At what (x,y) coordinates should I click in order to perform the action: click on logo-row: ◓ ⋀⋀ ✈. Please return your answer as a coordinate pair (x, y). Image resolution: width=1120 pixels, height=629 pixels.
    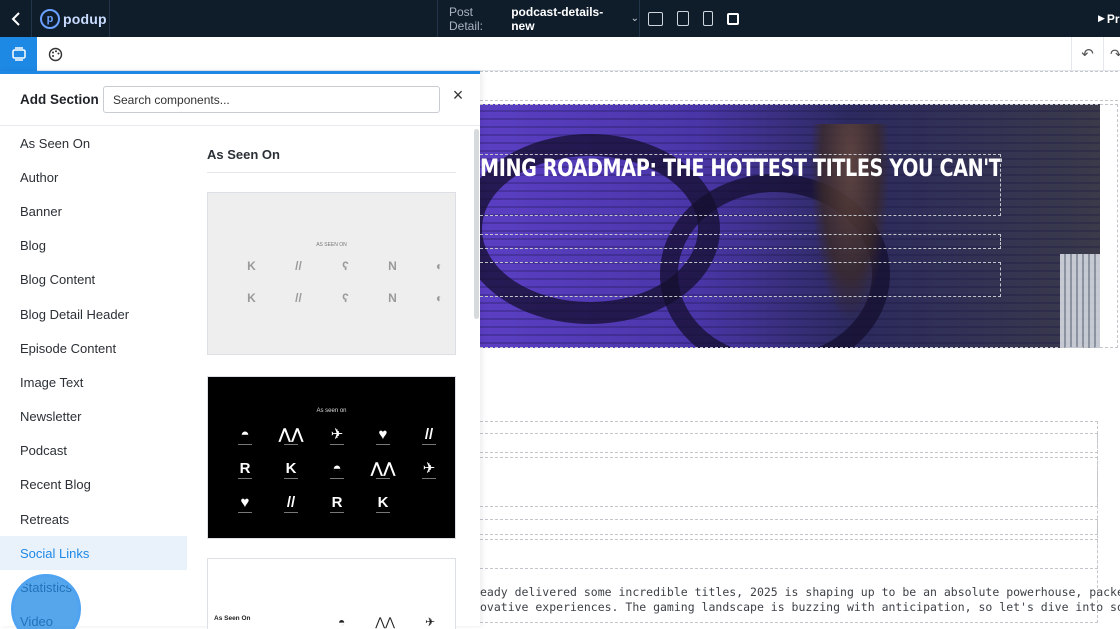
    Looking at the image, I should click on (386, 622).